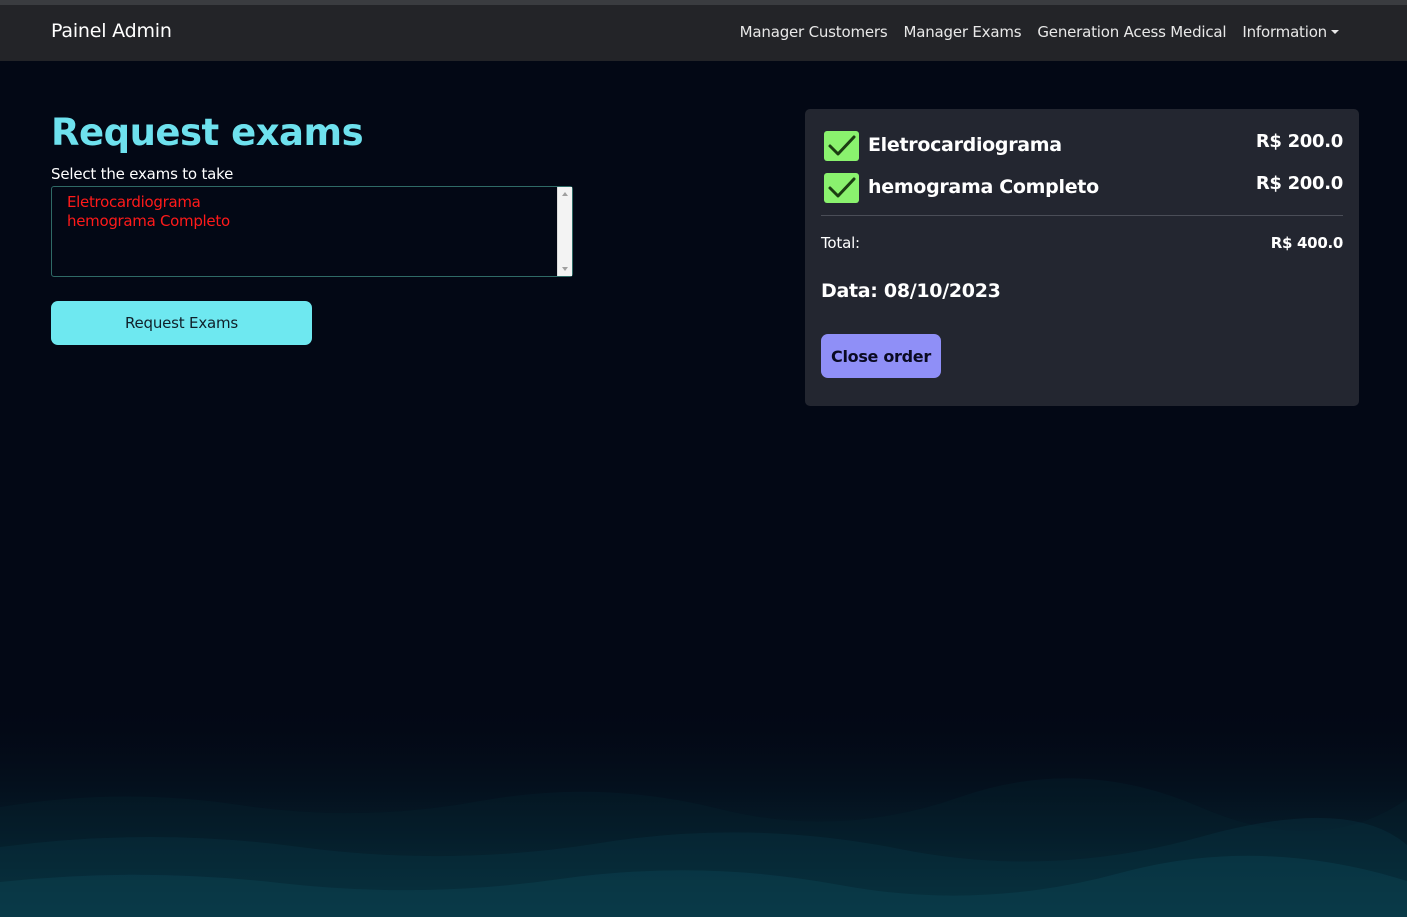 The height and width of the screenshot is (917, 1407). I want to click on order-date: Data: 08/10/2023, so click(911, 291).